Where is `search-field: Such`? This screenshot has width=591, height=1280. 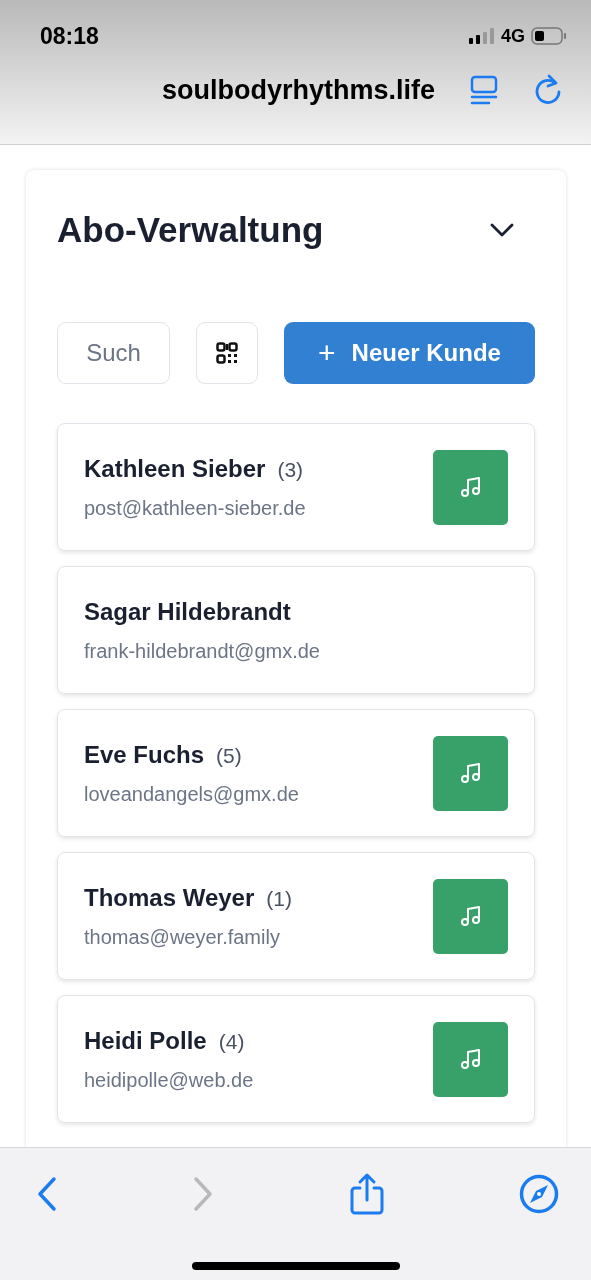 search-field: Such is located at coordinates (113, 353).